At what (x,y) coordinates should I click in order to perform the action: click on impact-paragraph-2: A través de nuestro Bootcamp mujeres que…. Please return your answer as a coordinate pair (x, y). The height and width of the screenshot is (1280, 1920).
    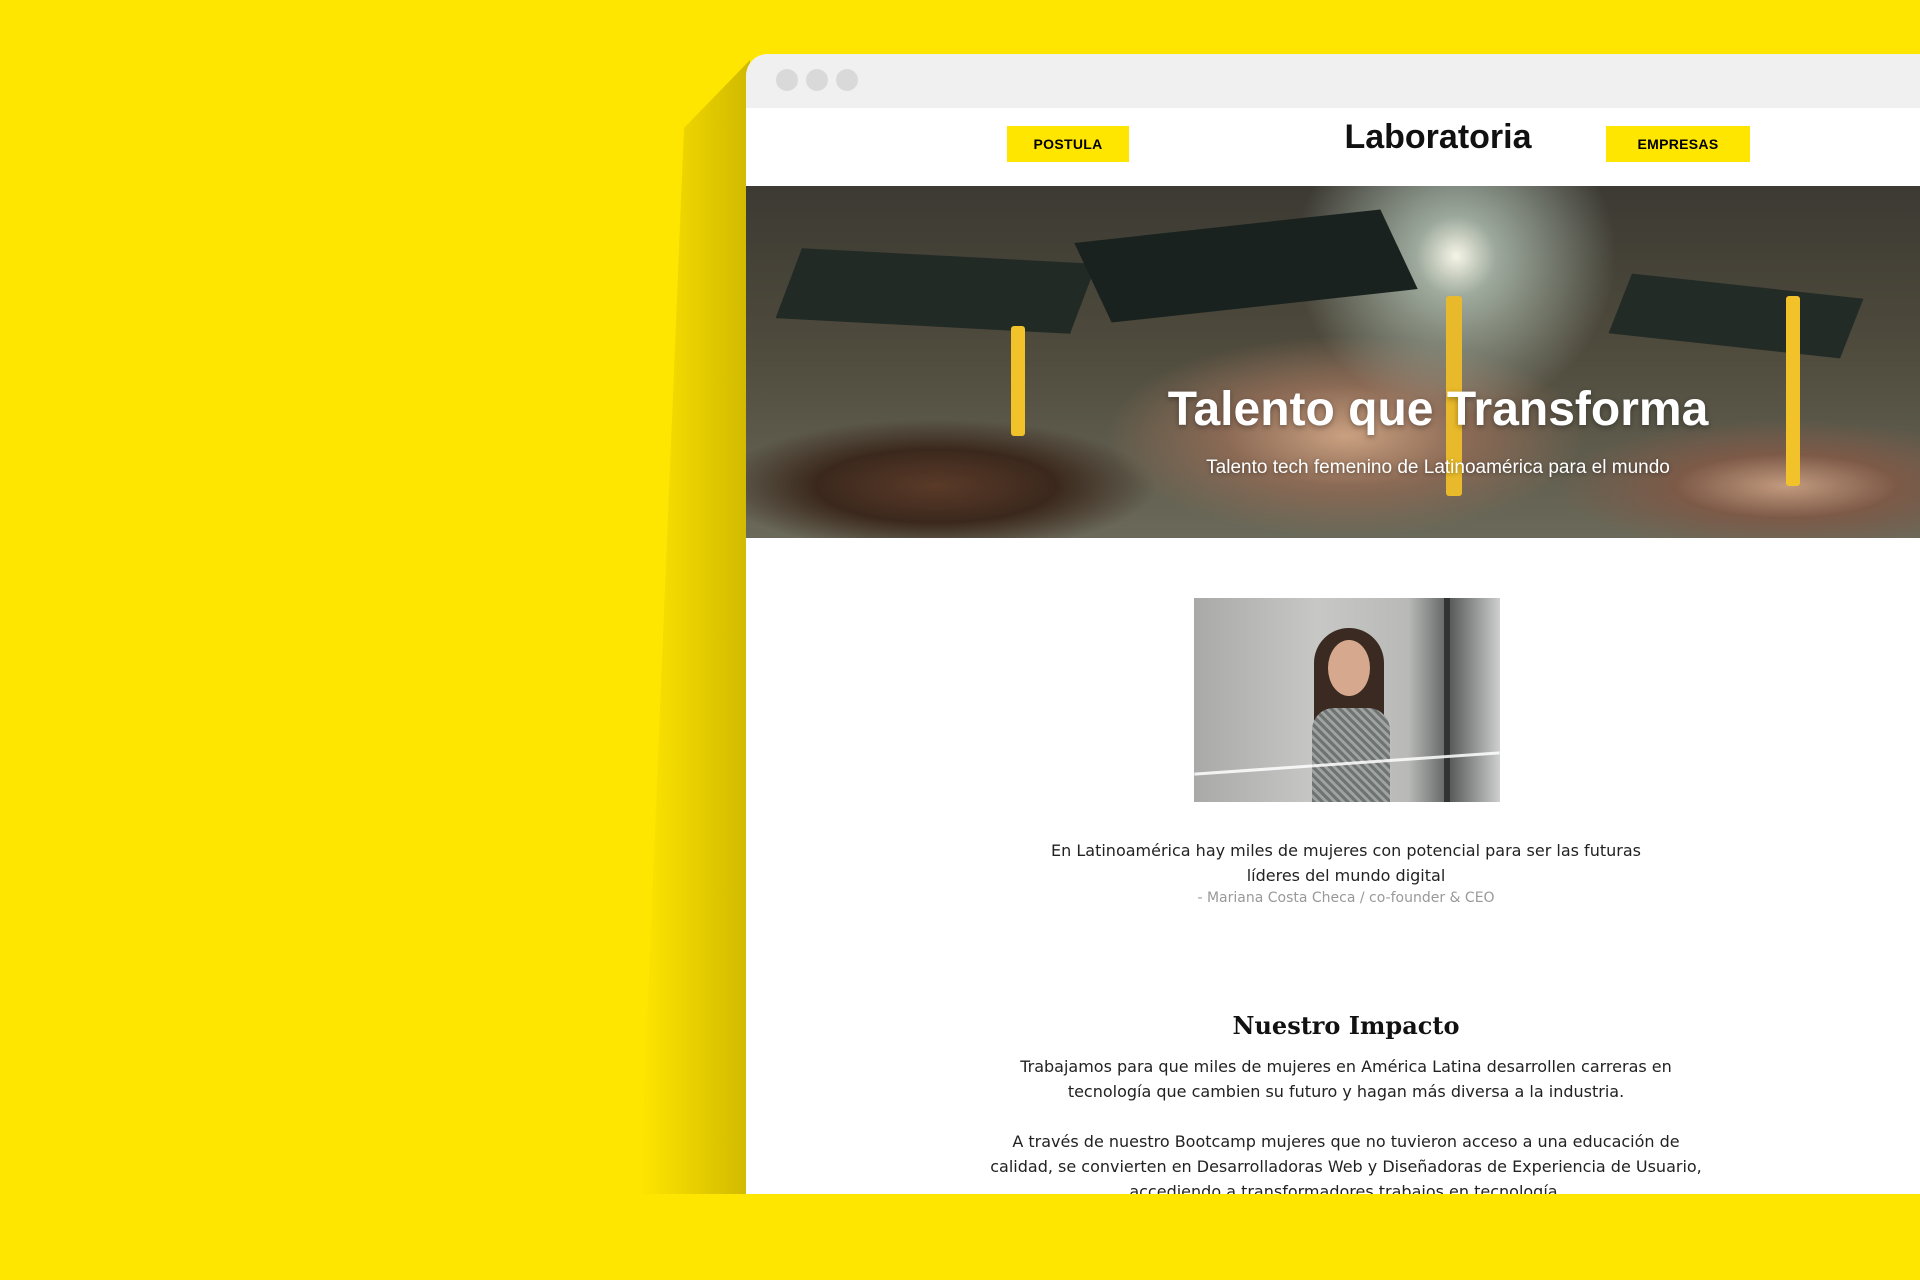
    Looking at the image, I should click on (1346, 1163).